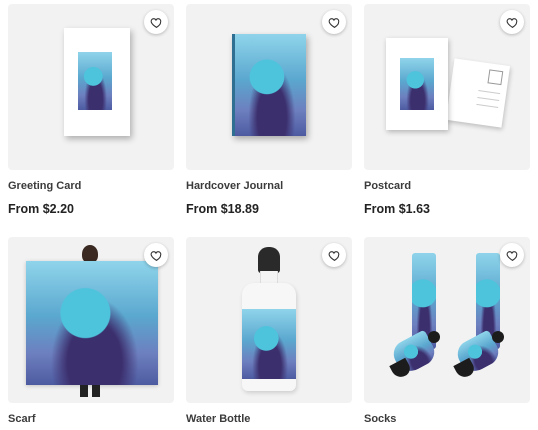 The image size is (538, 430). I want to click on postcard-front-mockup, so click(417, 84).